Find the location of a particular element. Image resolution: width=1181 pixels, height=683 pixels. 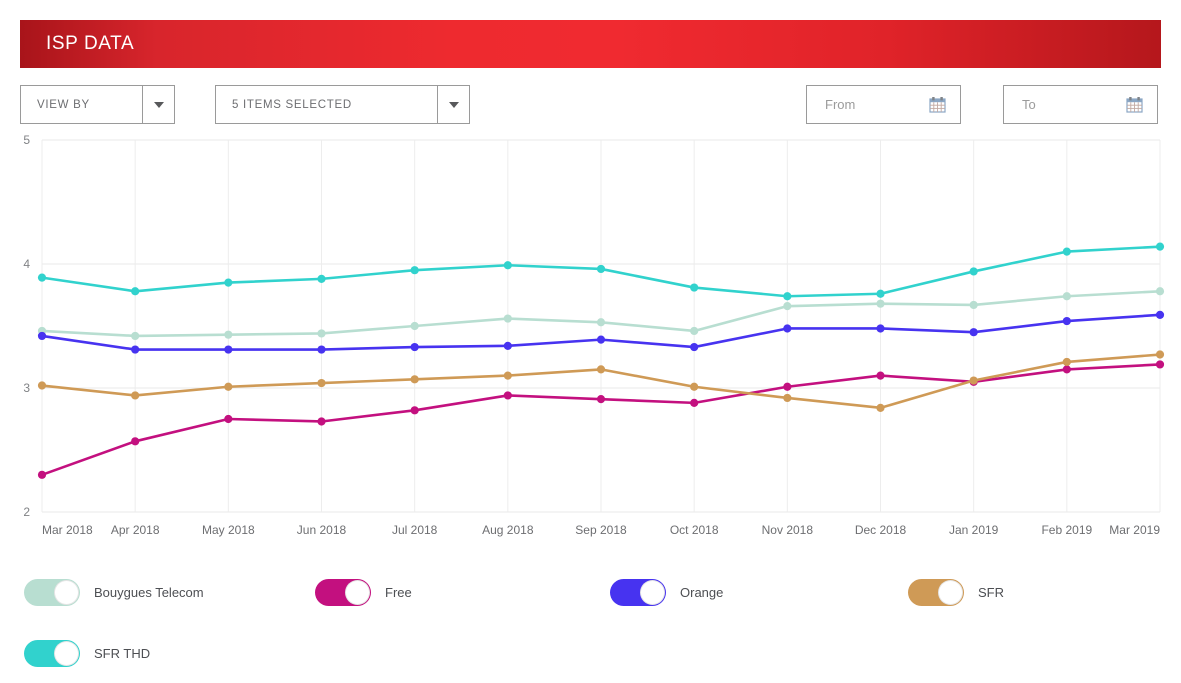

legend-toggle-item: Orange is located at coordinates (666, 592).